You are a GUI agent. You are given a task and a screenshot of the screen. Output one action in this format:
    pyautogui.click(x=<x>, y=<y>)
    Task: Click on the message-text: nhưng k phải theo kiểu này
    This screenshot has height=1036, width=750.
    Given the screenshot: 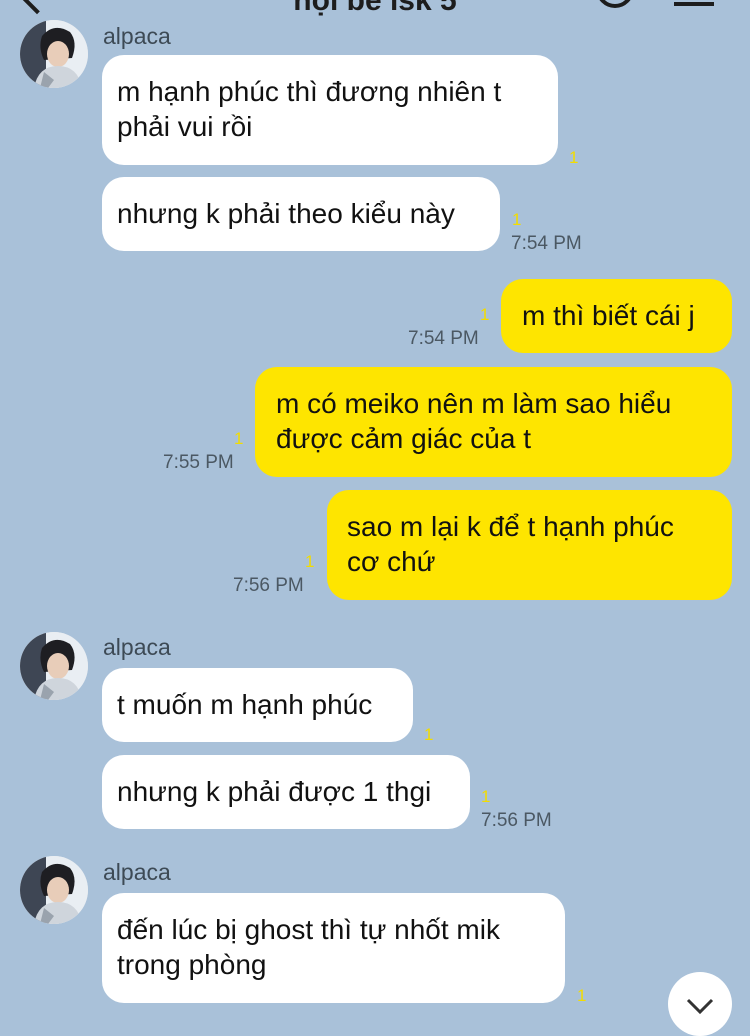 What is the action you would take?
    pyautogui.click(x=286, y=213)
    